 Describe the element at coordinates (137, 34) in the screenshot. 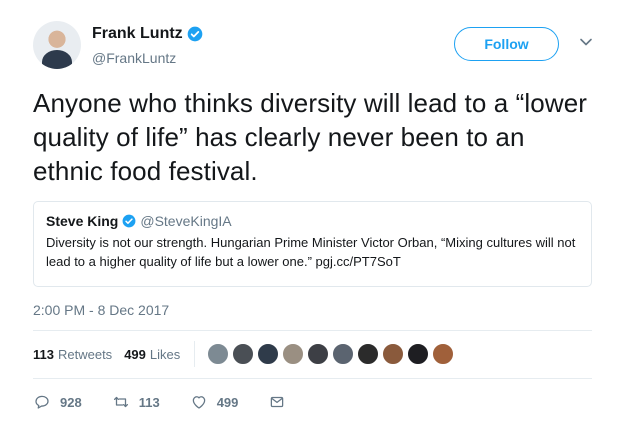

I see `author-name: Frank Luntz` at that location.